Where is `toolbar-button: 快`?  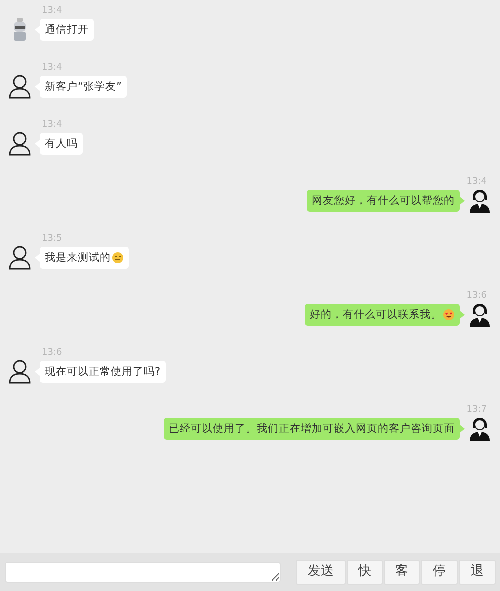
toolbar-button: 快 is located at coordinates (365, 572).